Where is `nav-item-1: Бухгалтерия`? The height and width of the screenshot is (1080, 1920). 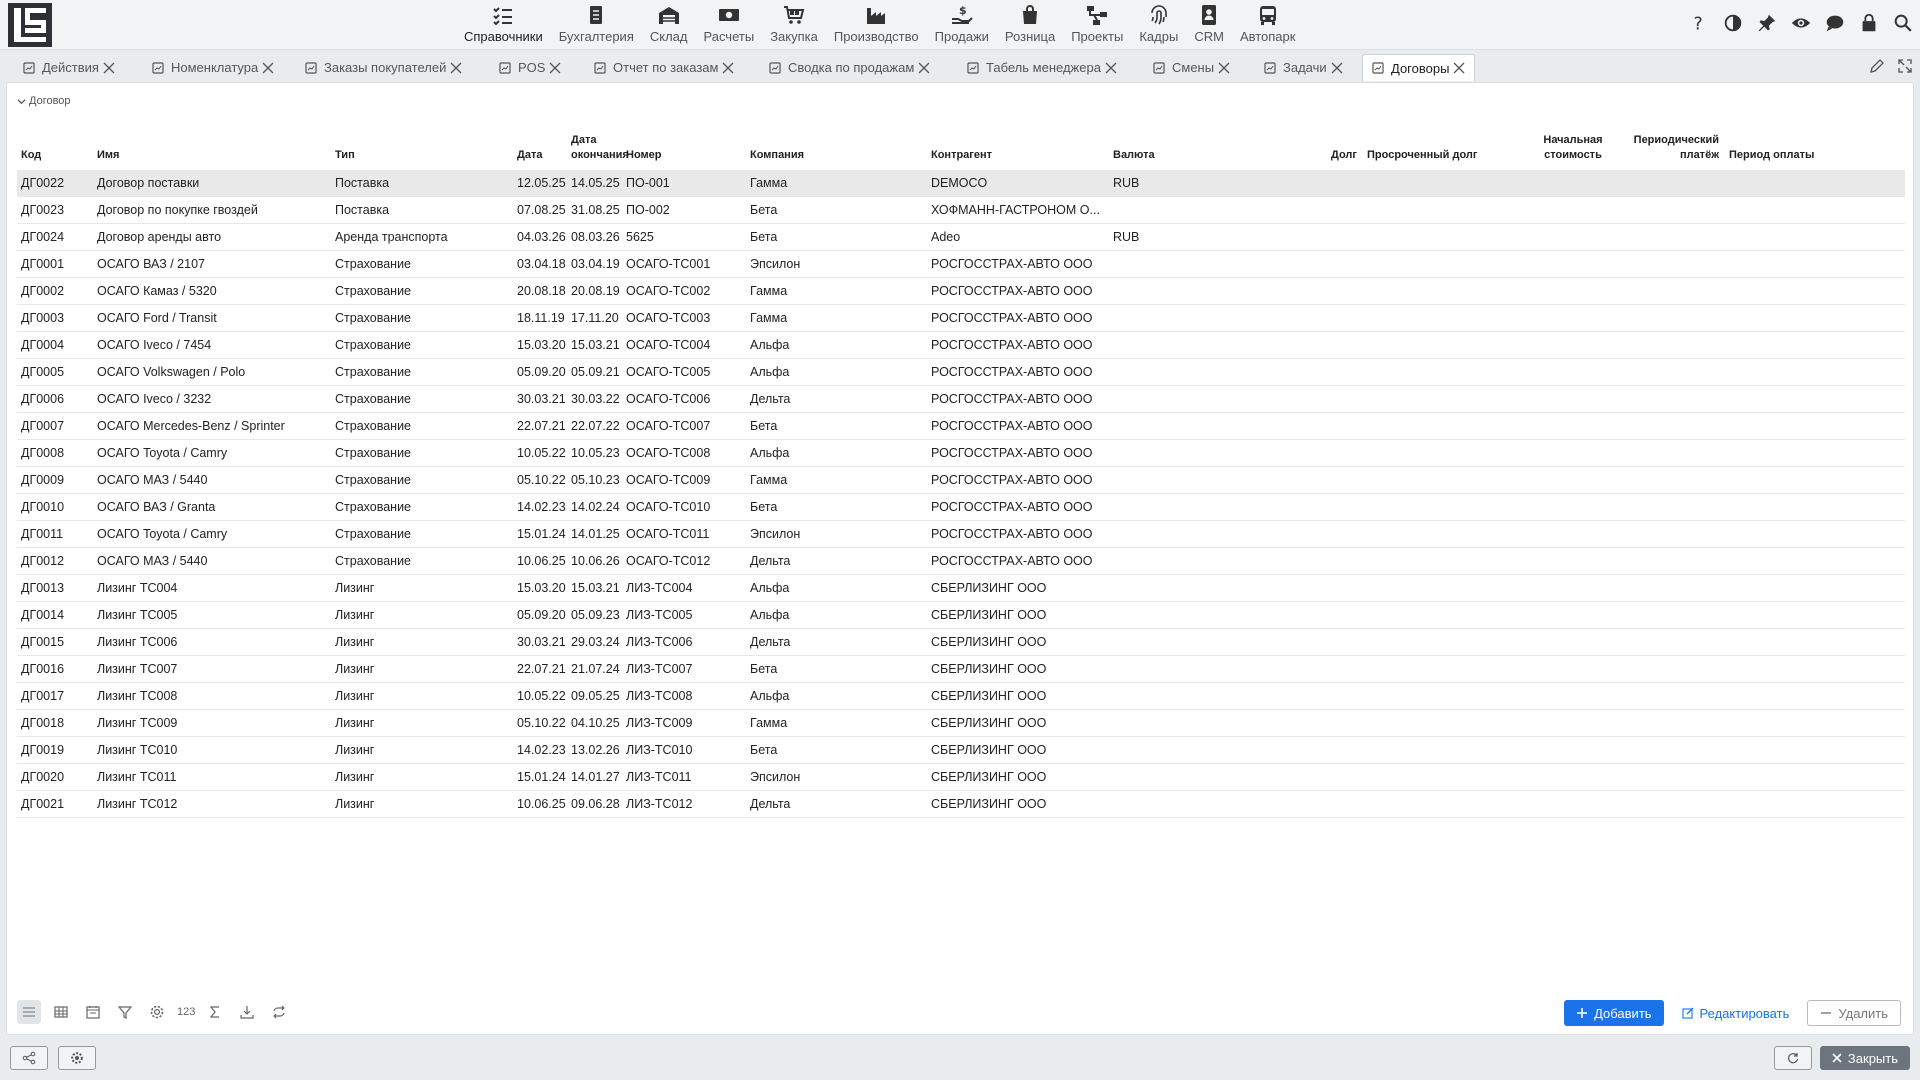 nav-item-1: Бухгалтерия is located at coordinates (596, 25).